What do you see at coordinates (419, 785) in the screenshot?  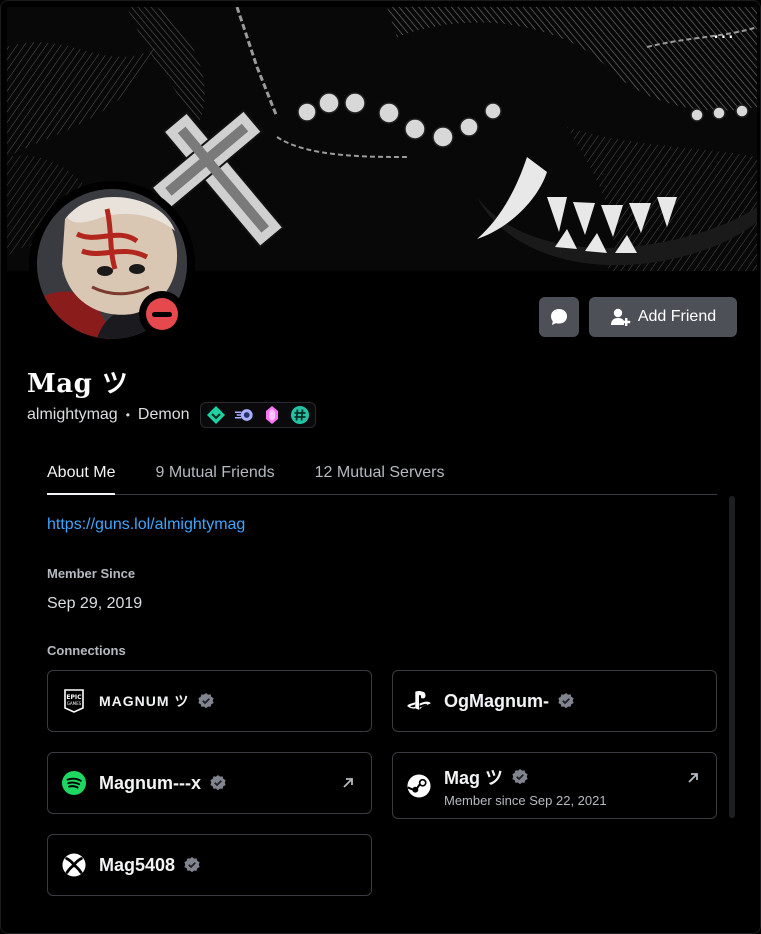 I see `steam-icon` at bounding box center [419, 785].